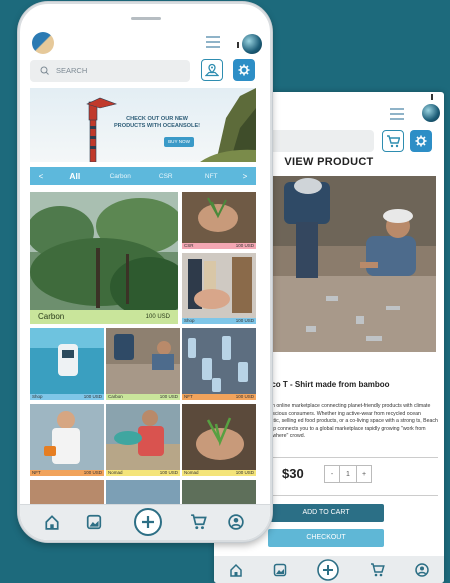 The height and width of the screenshot is (583, 450). I want to click on quantity-increment-button: +, so click(364, 474).